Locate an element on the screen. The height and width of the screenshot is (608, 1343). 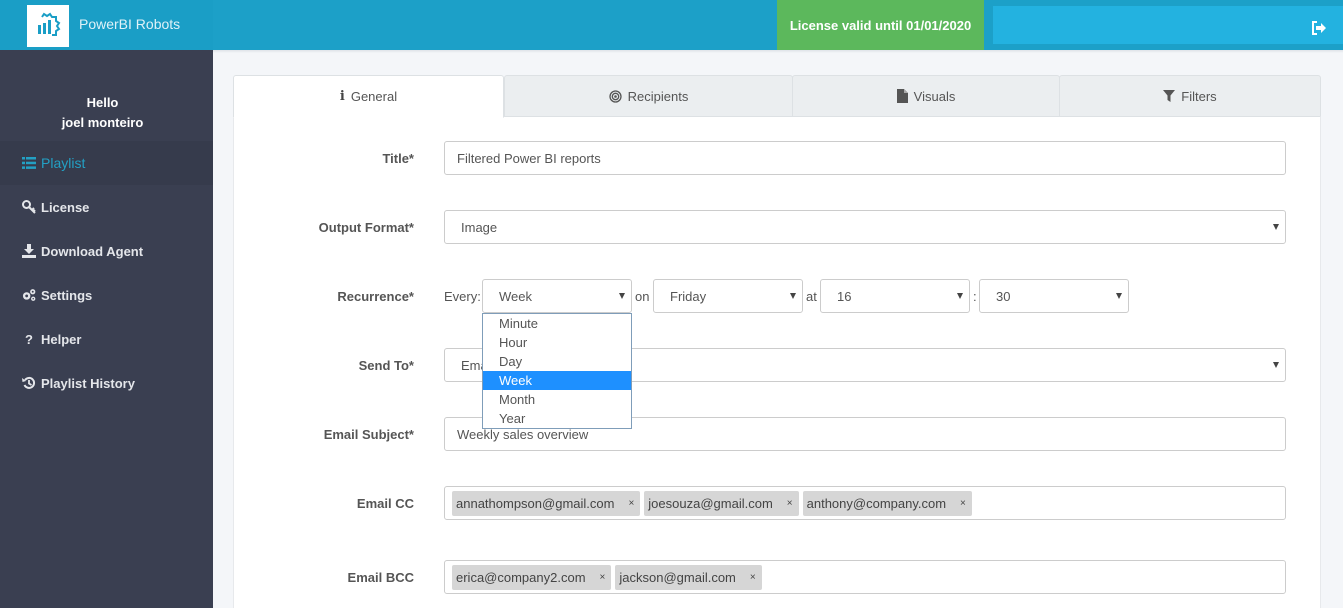
email-tag: anthony@company.com × is located at coordinates (887, 503).